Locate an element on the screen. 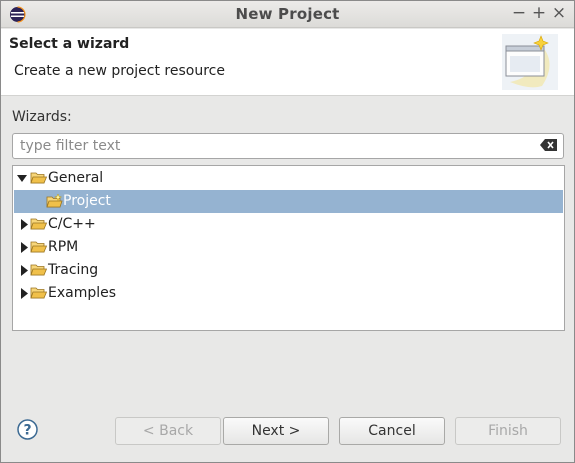  tree-item-tracing: Tracing is located at coordinates (288, 270).